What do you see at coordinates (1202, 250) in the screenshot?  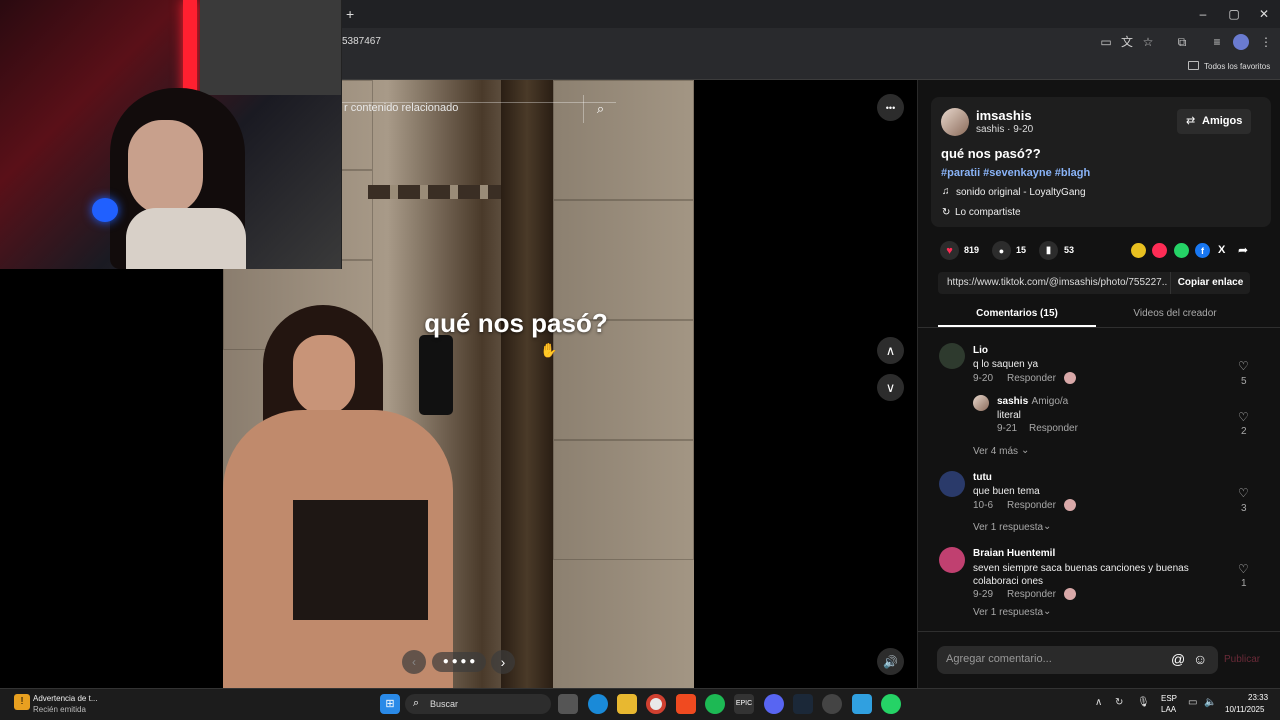 I see `facebook-icon: f` at bounding box center [1202, 250].